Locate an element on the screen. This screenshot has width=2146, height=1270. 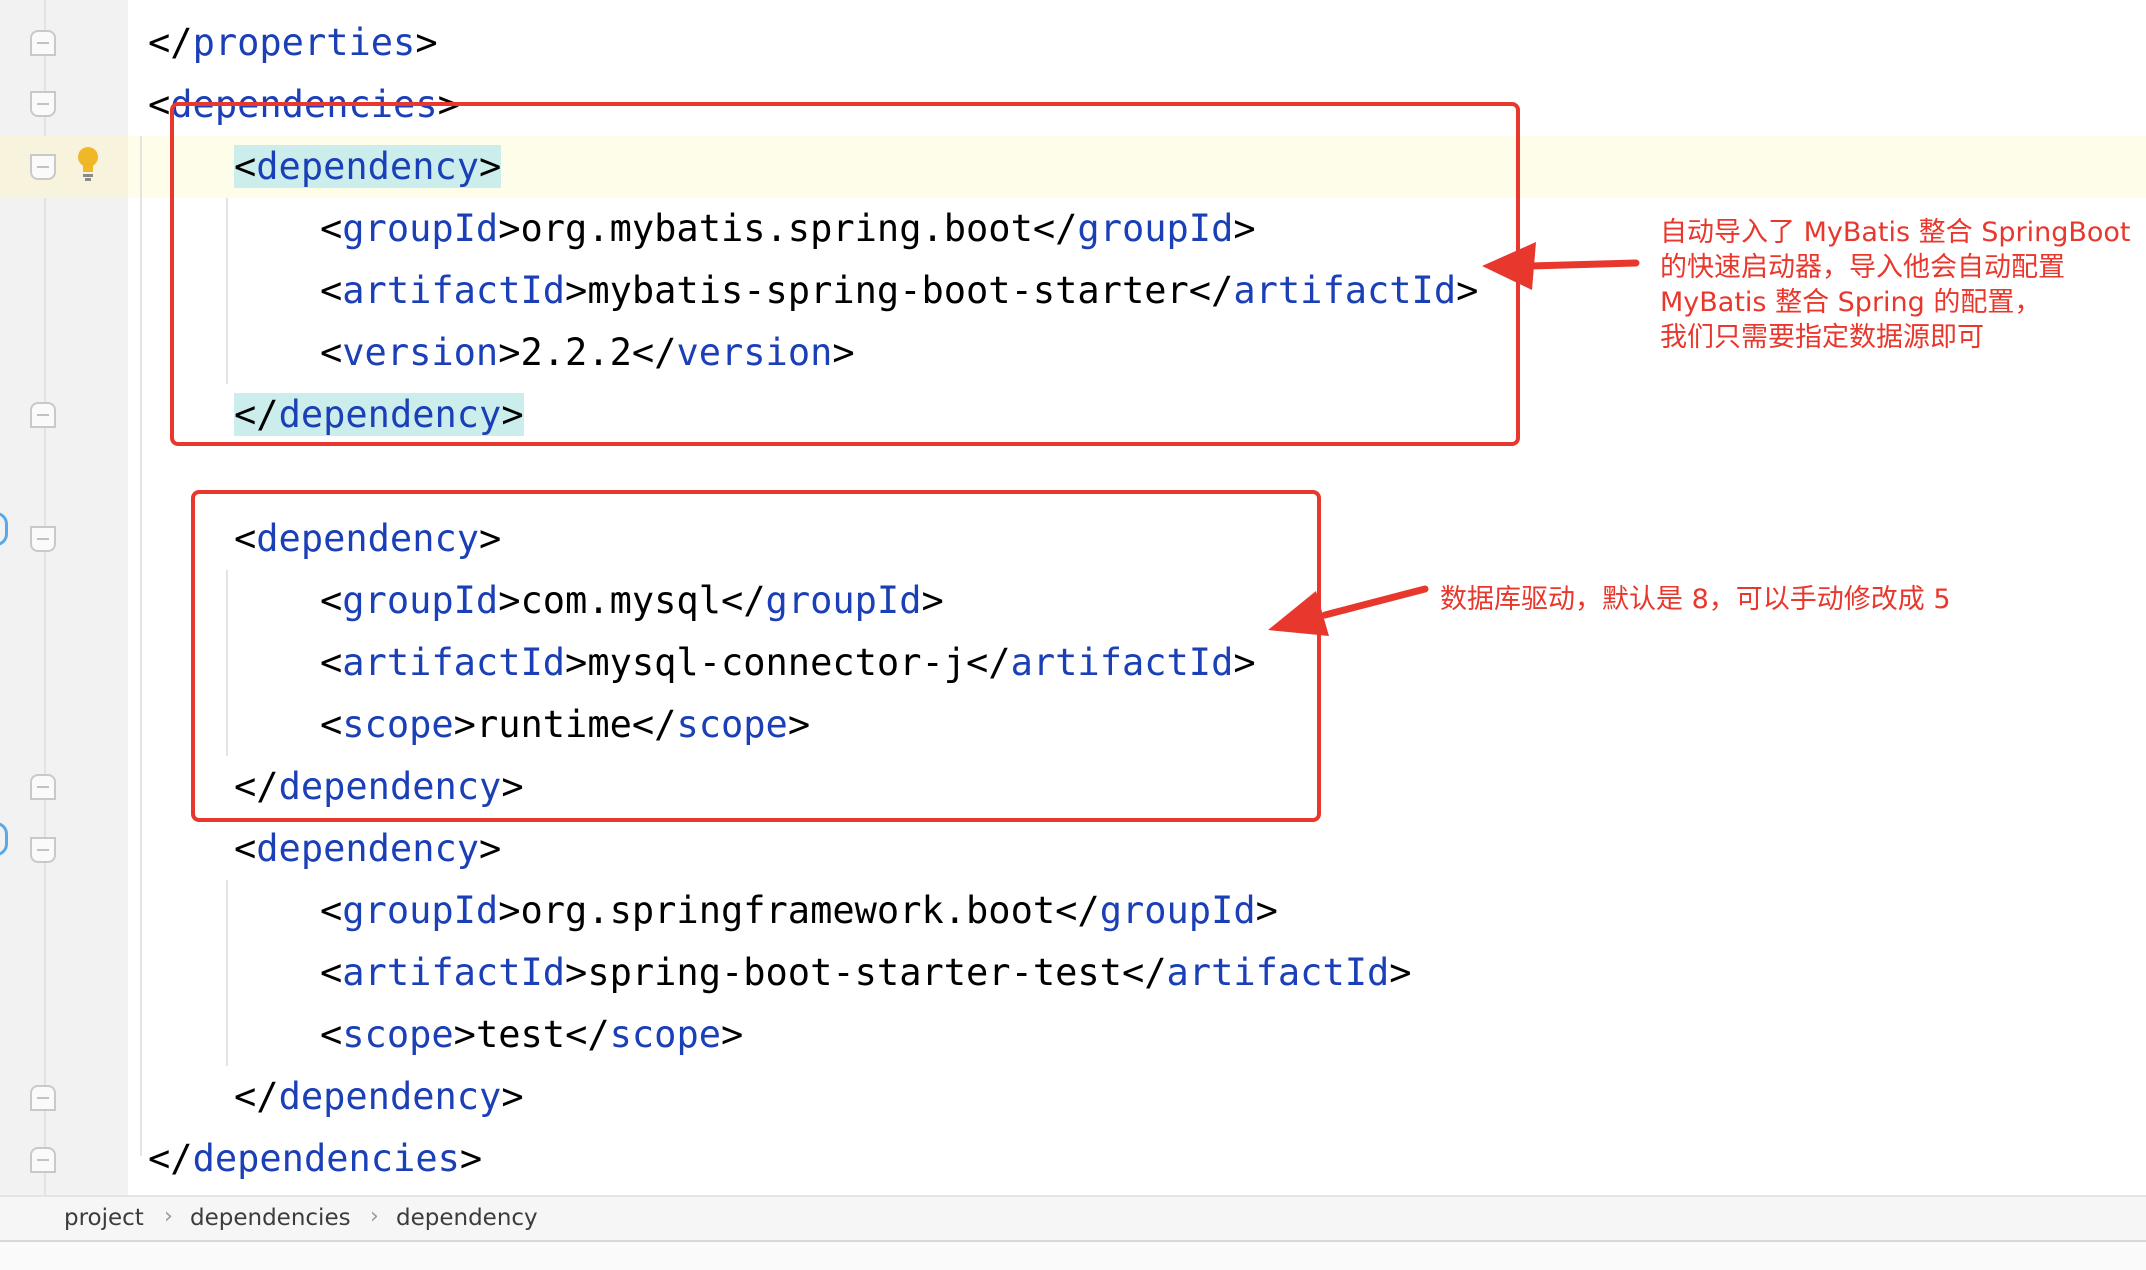
status-bar is located at coordinates (1073, 1255).